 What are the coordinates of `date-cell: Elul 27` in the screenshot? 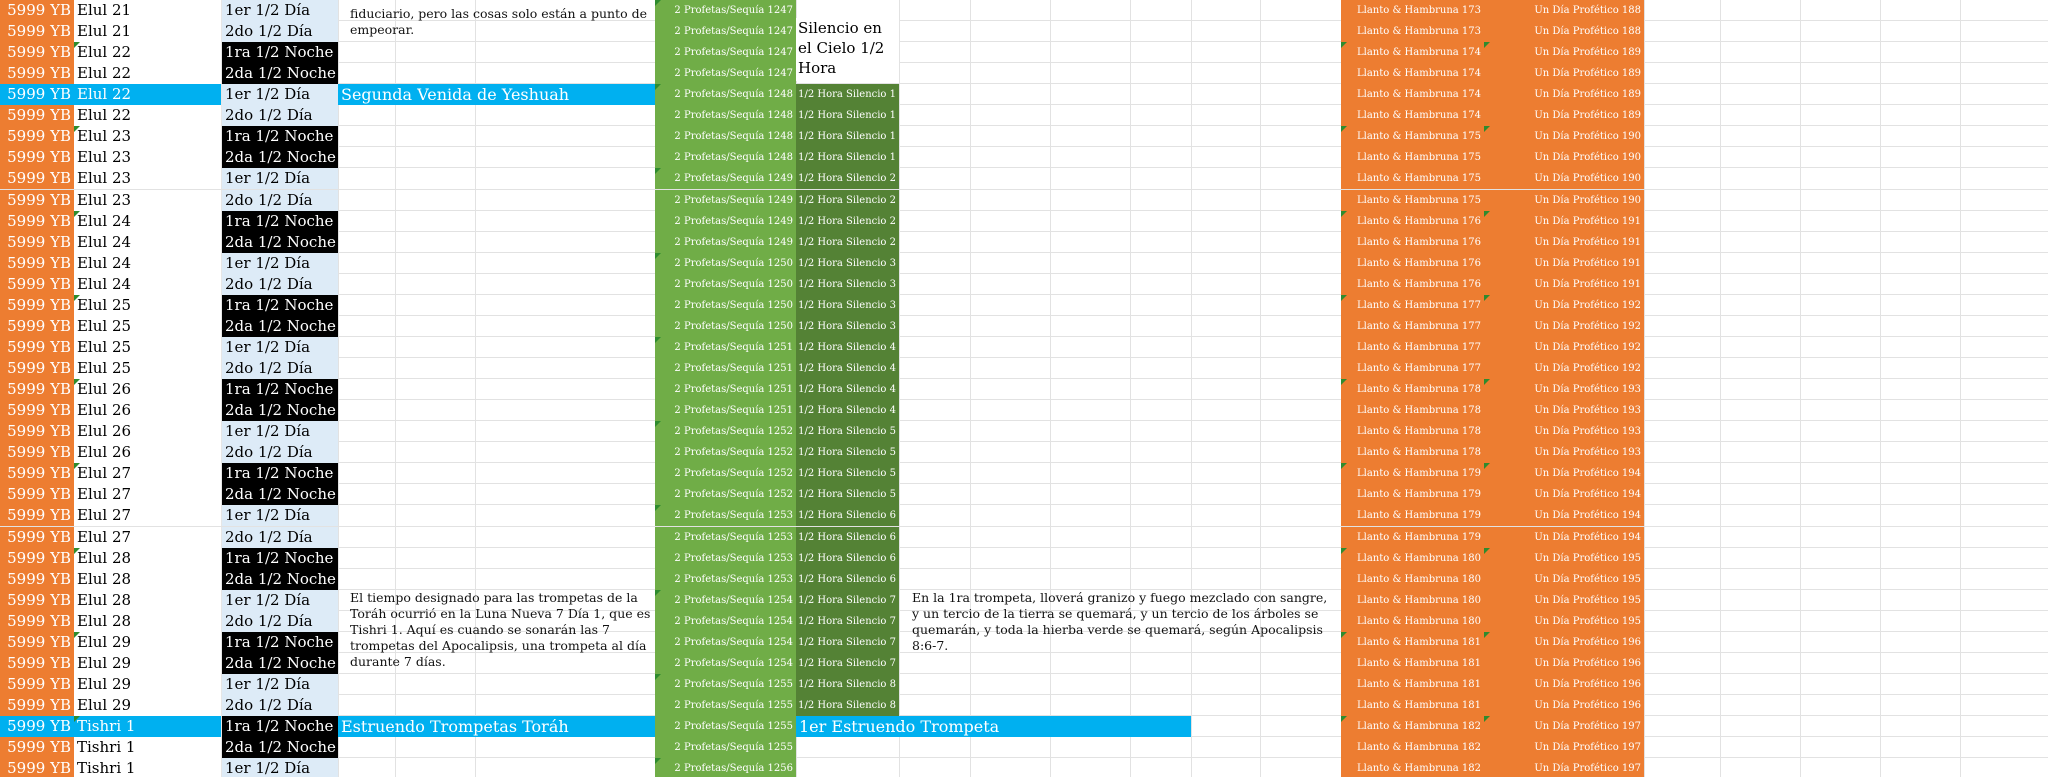 It's located at (148, 537).